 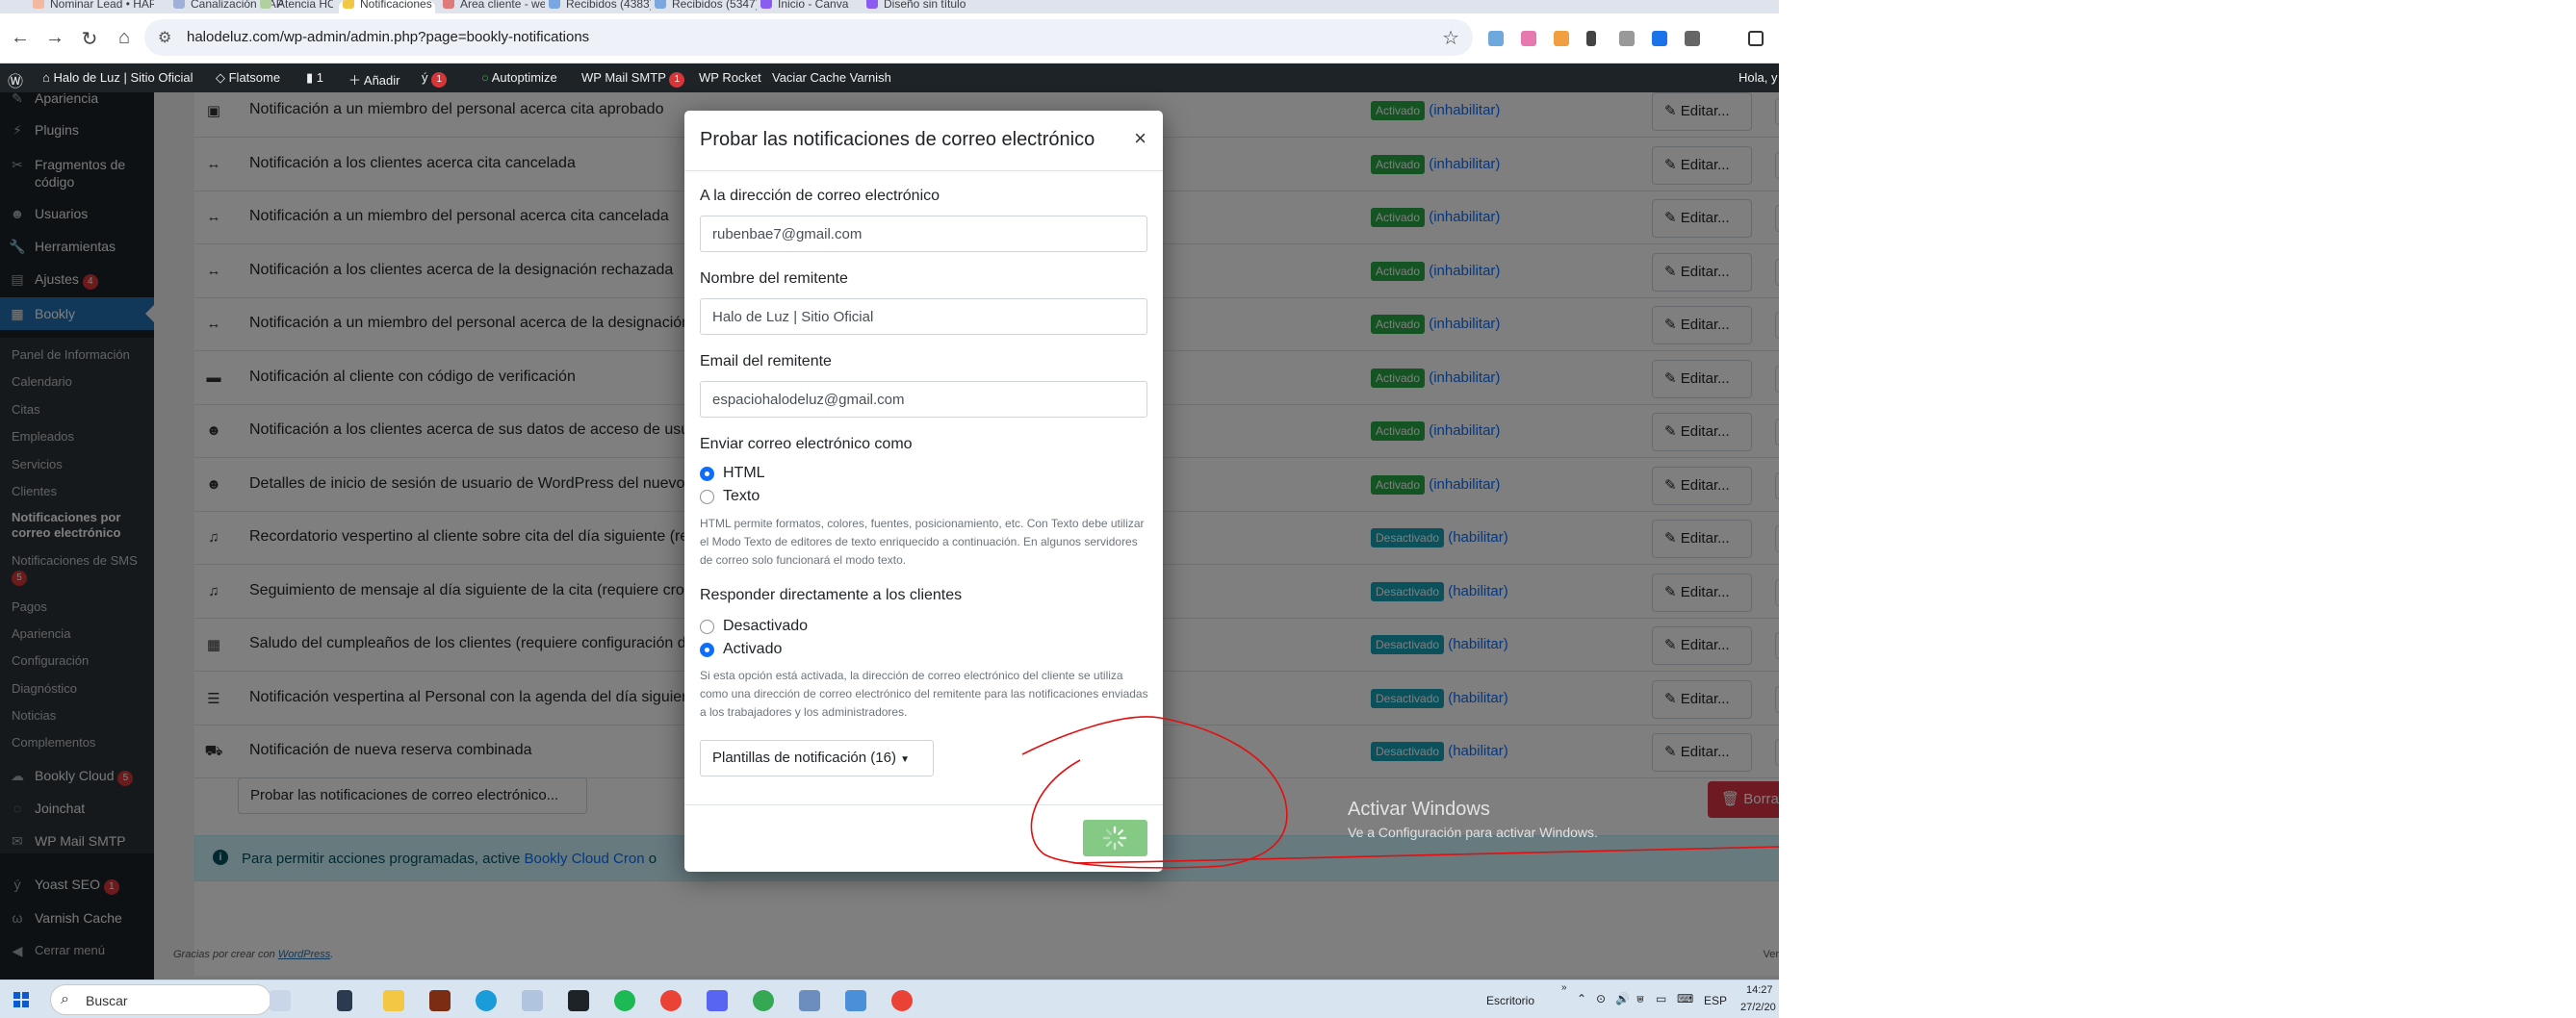 I want to click on network-icon: ⊙, so click(x=1601, y=998).